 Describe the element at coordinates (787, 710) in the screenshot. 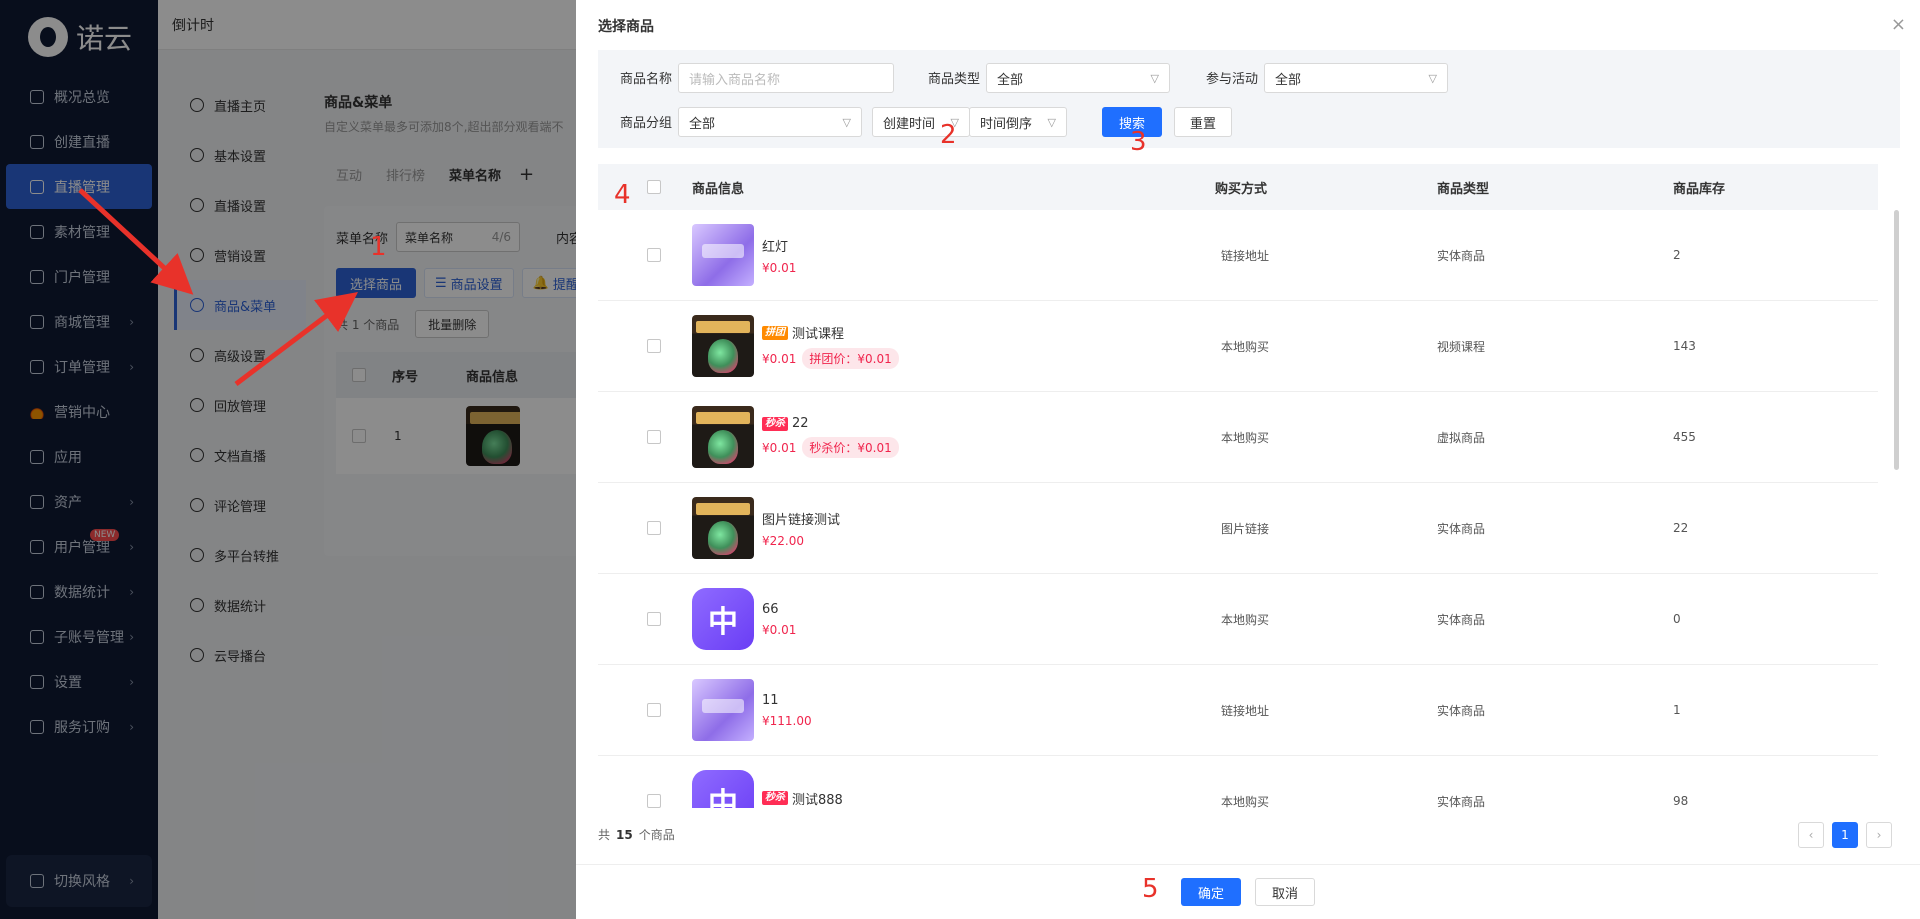

I see `goods-meta: 11 ¥111.00` at that location.